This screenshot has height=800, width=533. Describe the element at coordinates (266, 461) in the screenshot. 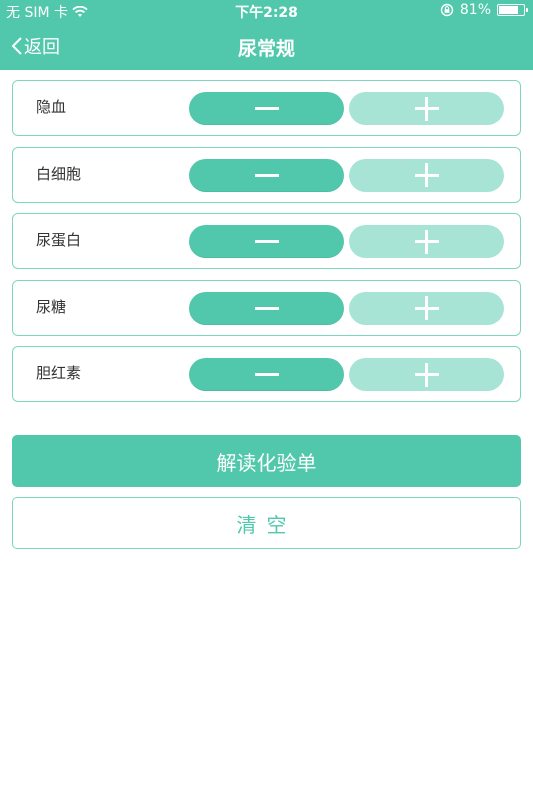

I see `interpret-report-button: 解读化验单` at that location.